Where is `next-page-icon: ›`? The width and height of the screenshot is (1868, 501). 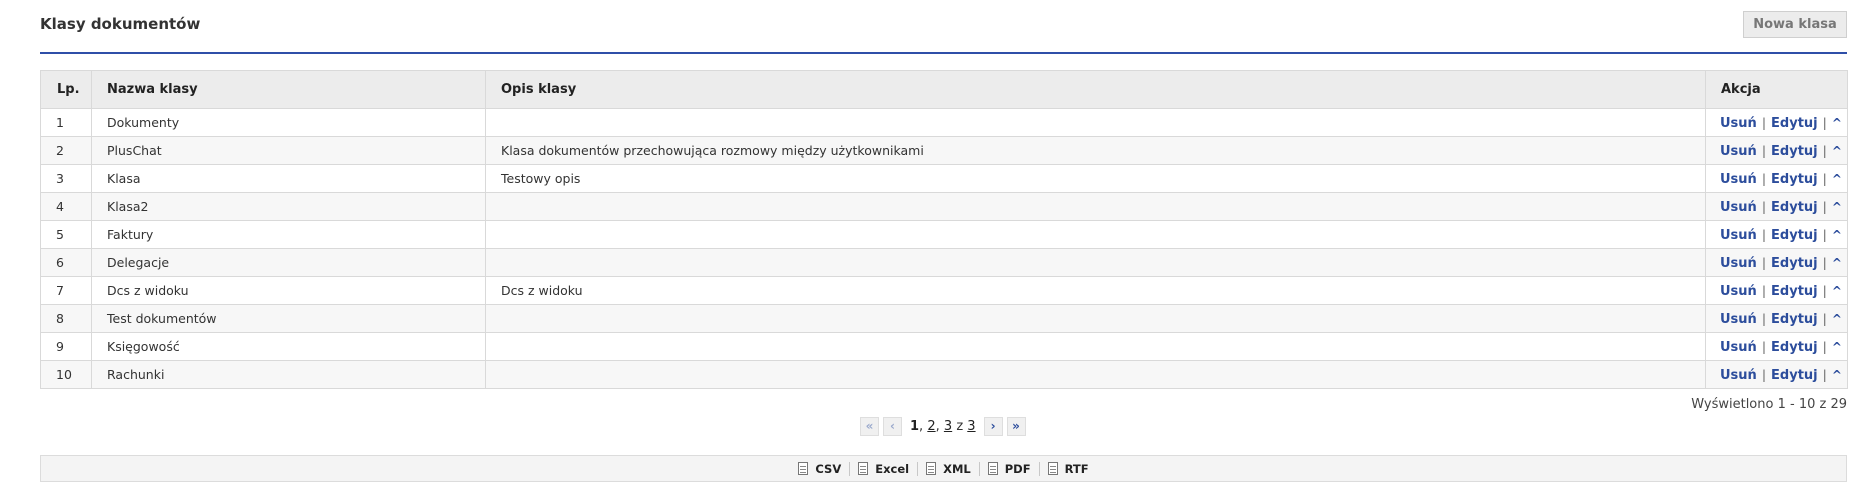
next-page-icon: › is located at coordinates (993, 426).